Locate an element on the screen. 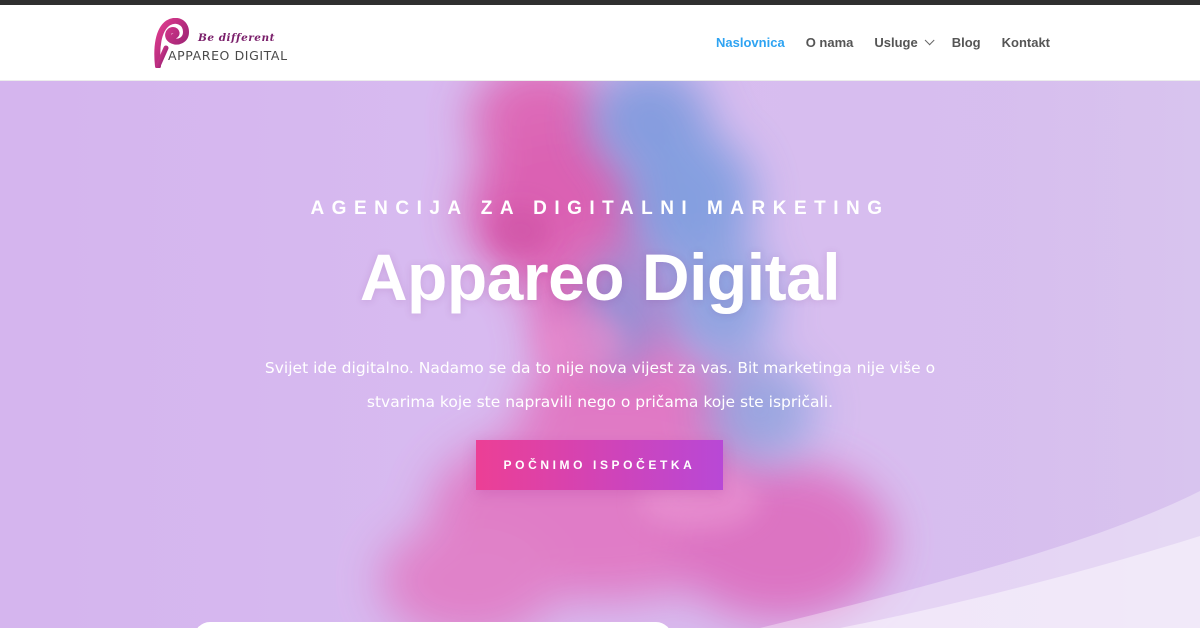 This screenshot has width=1200, height=628. content-card-peek is located at coordinates (433, 625).